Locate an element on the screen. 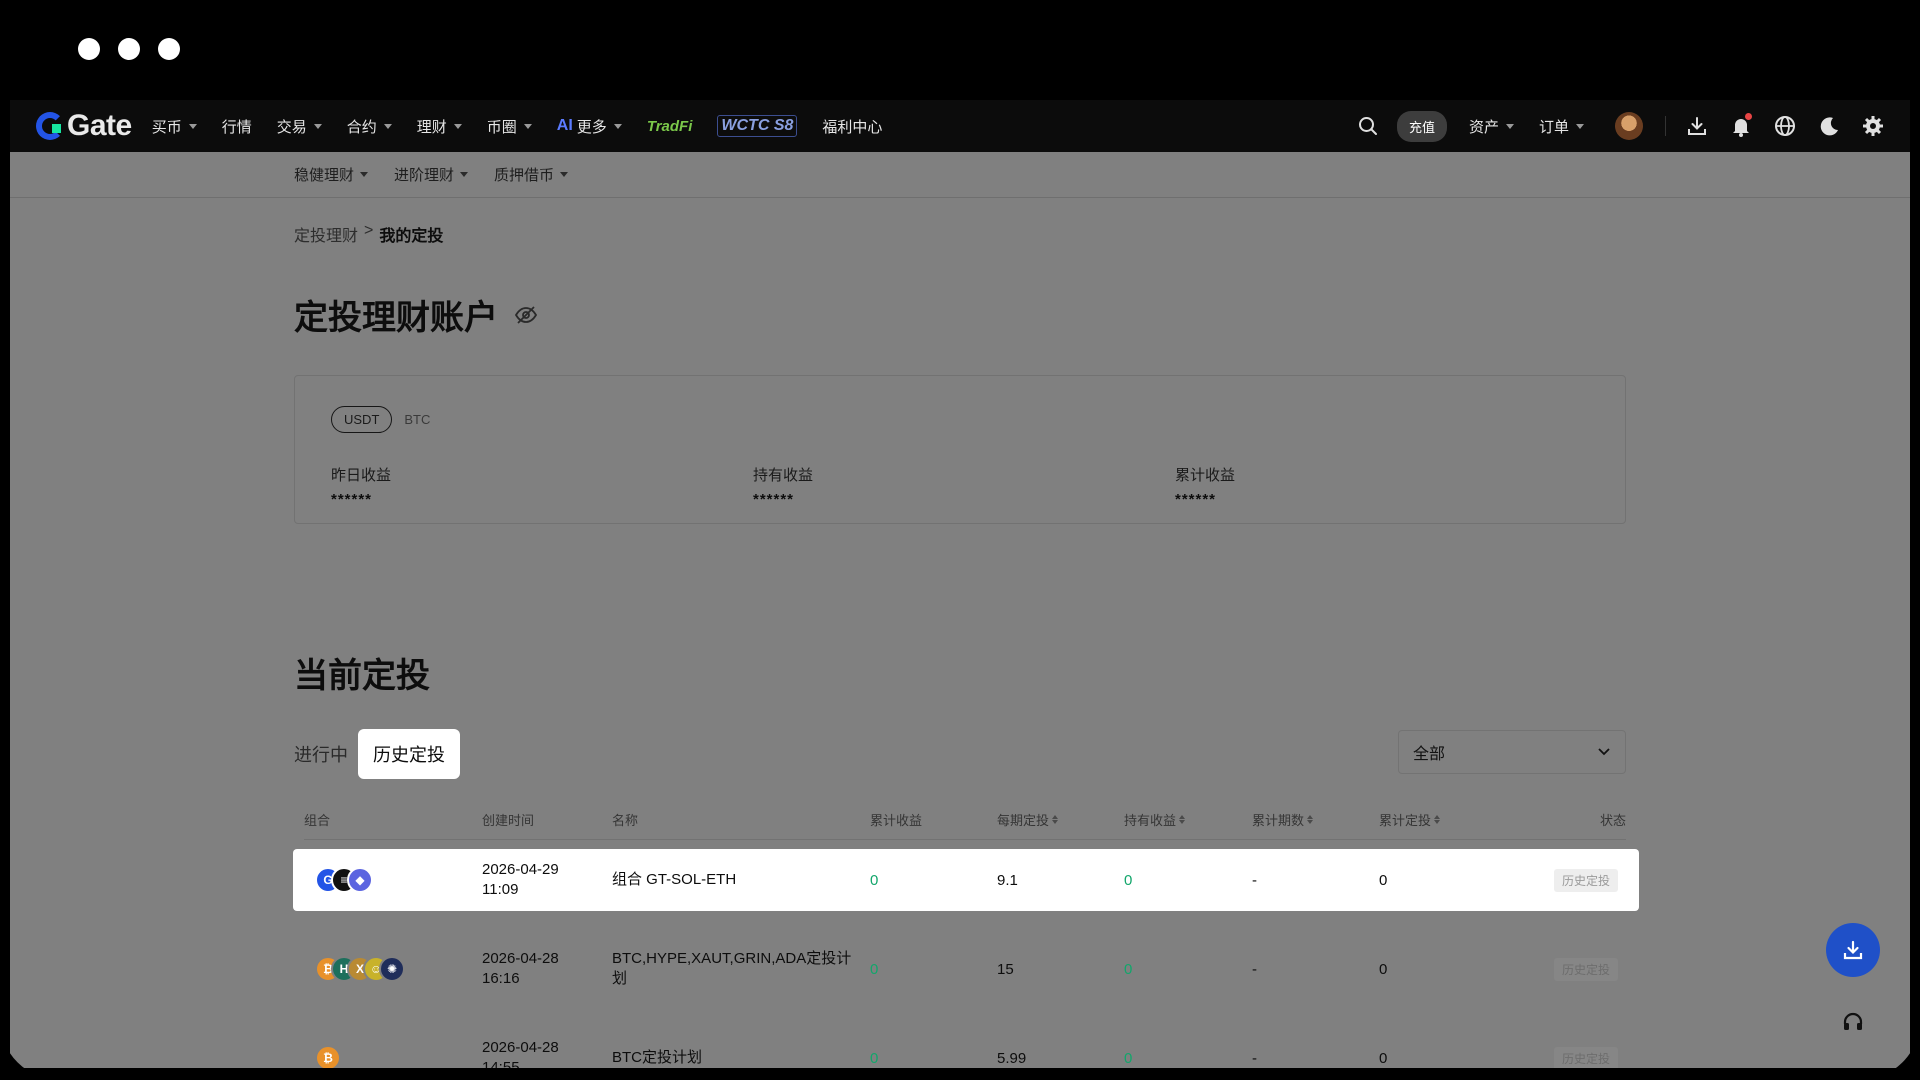 The height and width of the screenshot is (1080, 1920). nav-web3: 币圈 is located at coordinates (509, 126).